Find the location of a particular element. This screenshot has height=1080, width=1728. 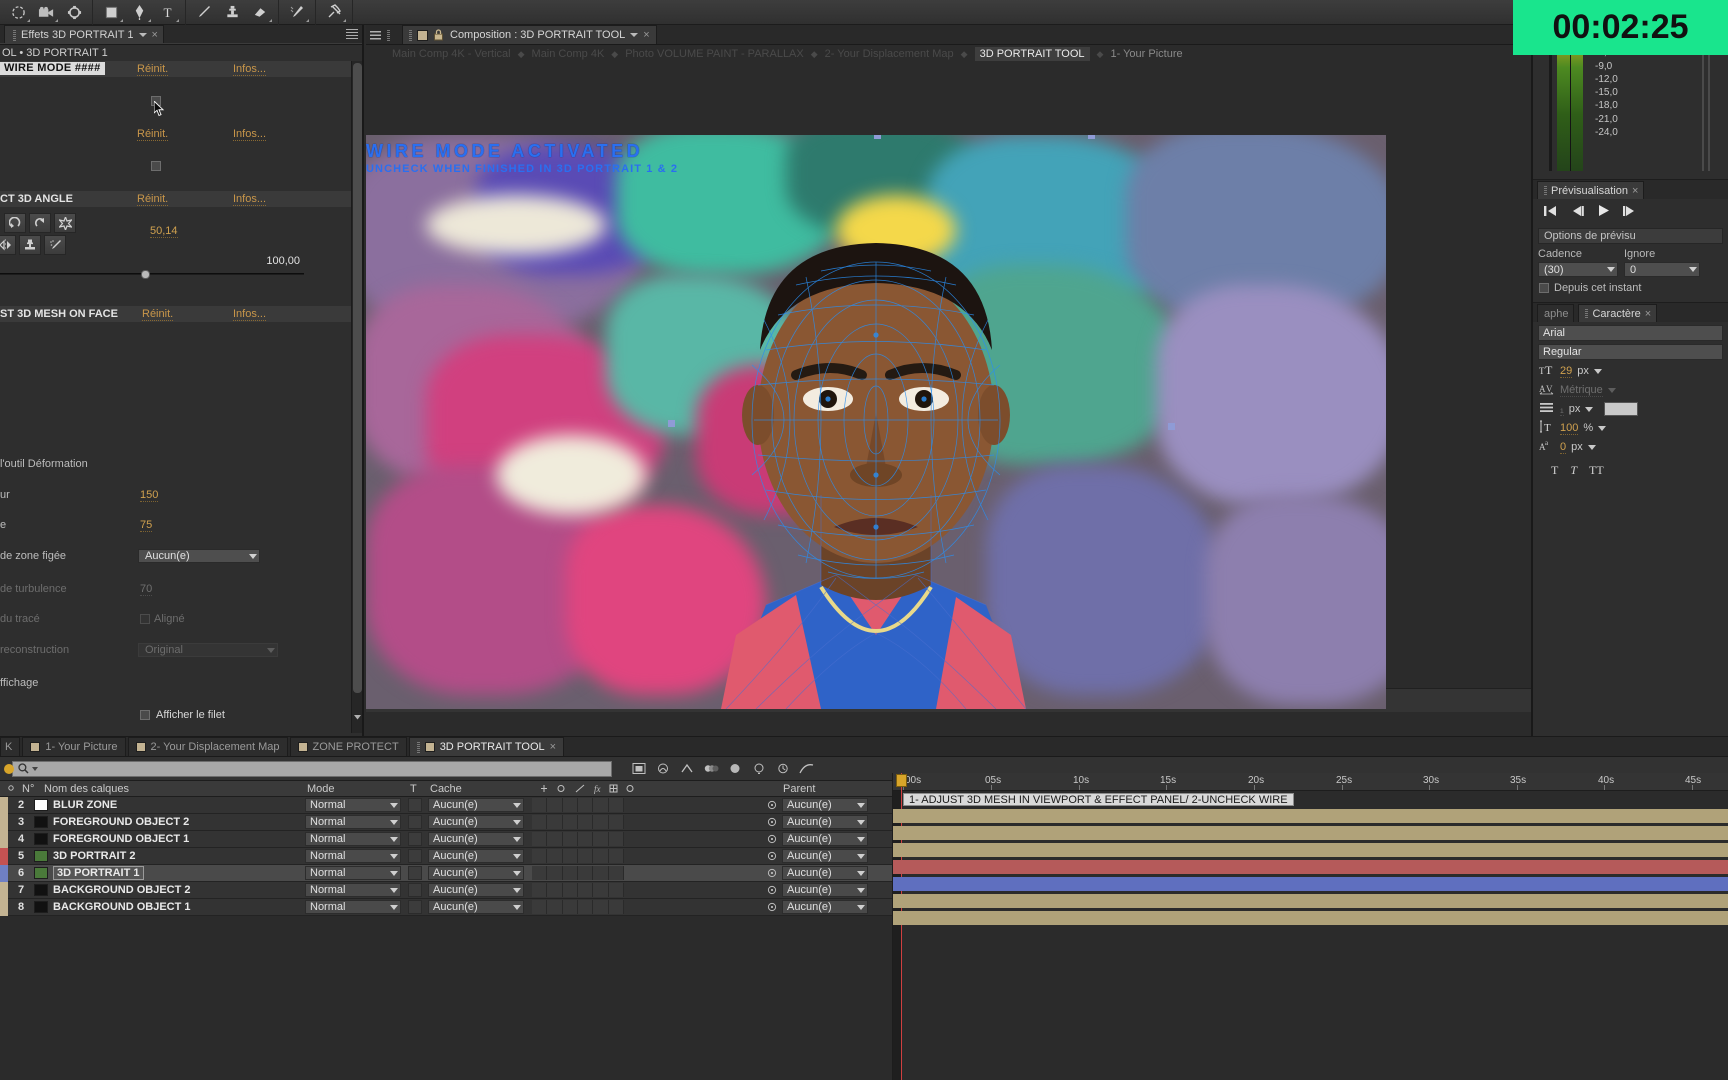

puppet-row-triangles: e 75 is located at coordinates (181, 525).